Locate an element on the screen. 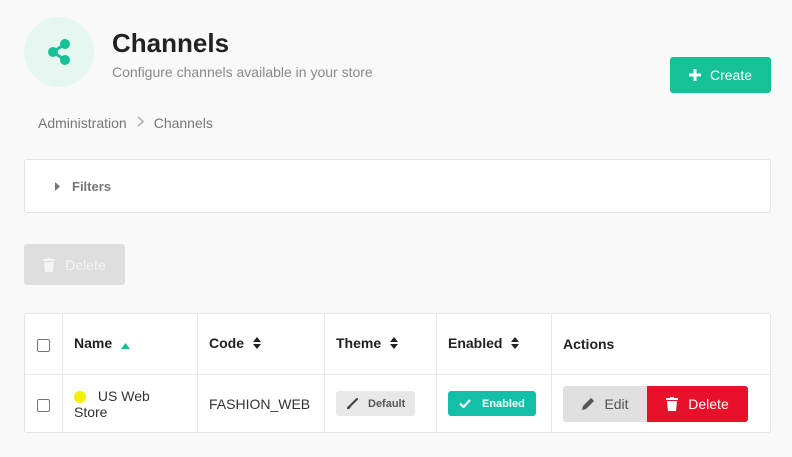 Image resolution: width=792 pixels, height=457 pixels. column-name: Name is located at coordinates (130, 344).